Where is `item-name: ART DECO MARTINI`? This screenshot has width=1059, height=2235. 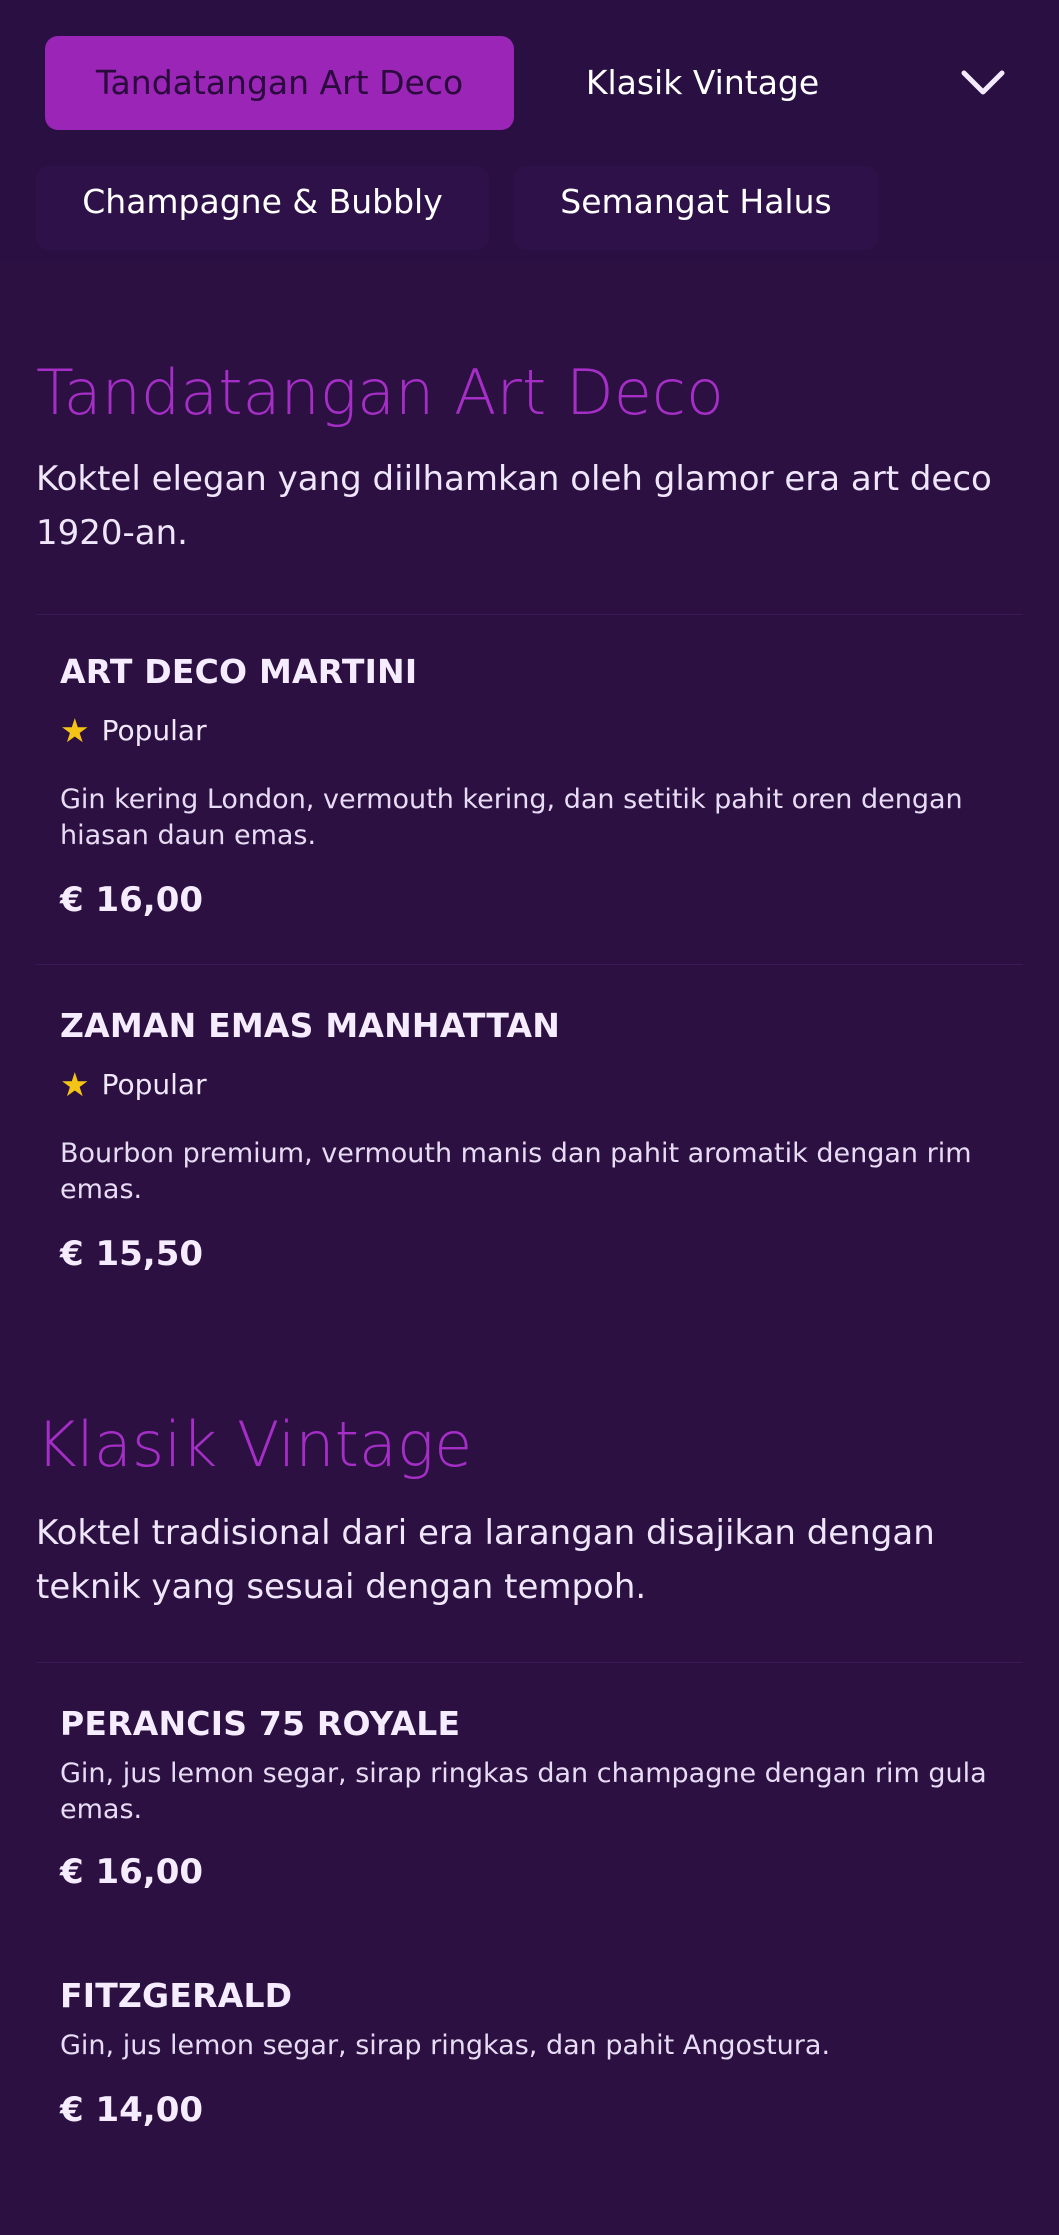
item-name: ART DECO MARTINI is located at coordinates (239, 671).